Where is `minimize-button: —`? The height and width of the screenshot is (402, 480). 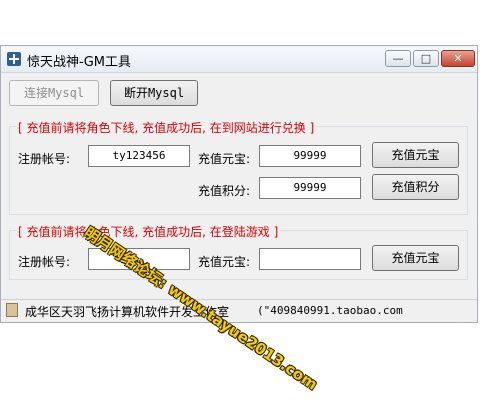 minimize-button: — is located at coordinates (398, 58).